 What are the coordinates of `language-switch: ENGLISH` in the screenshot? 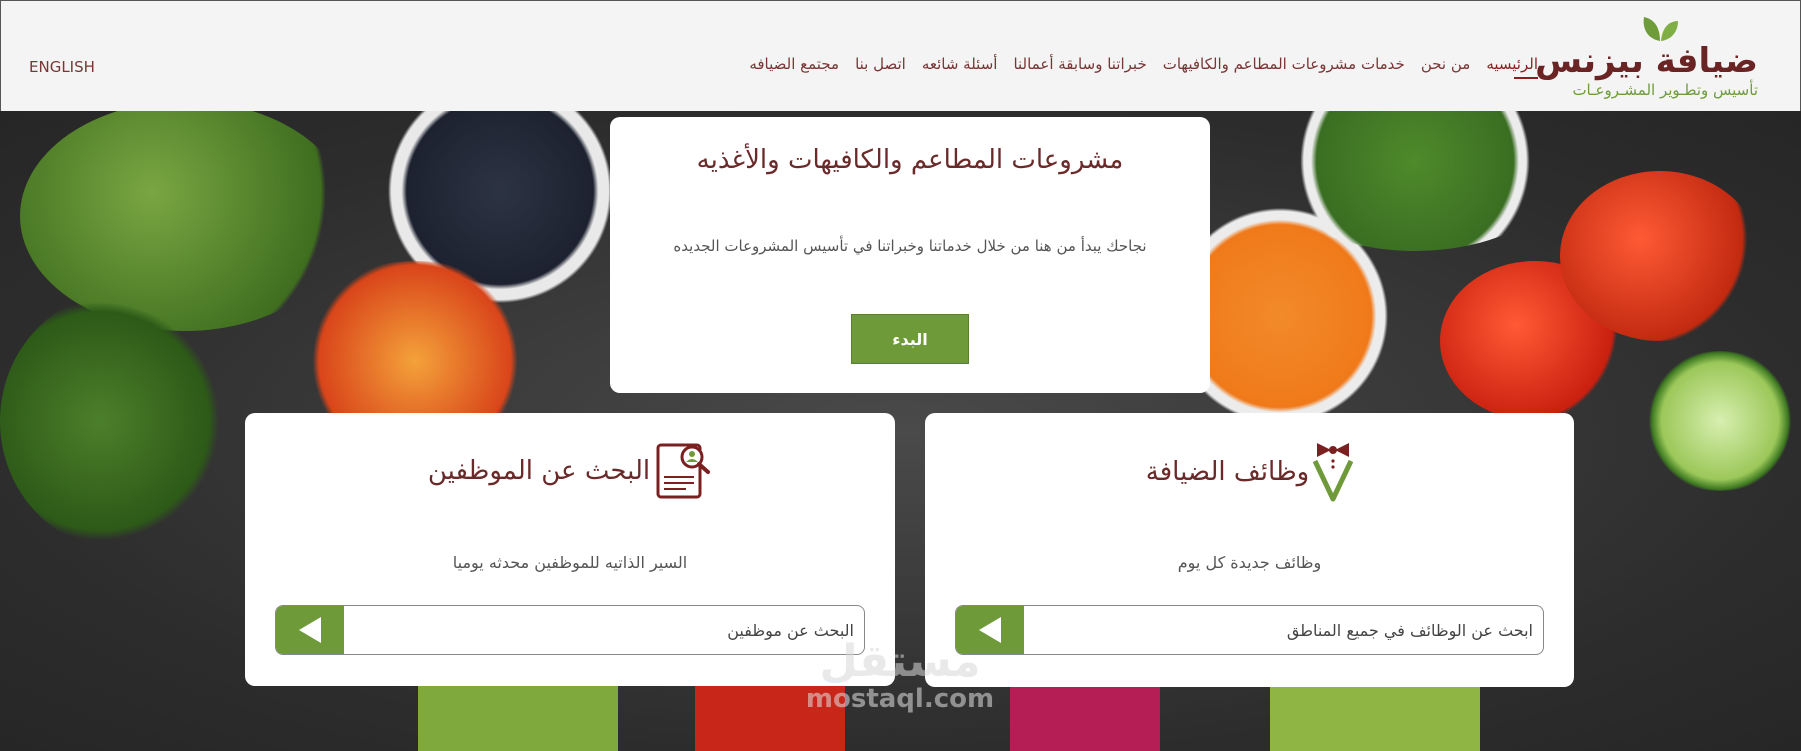 It's located at (62, 67).